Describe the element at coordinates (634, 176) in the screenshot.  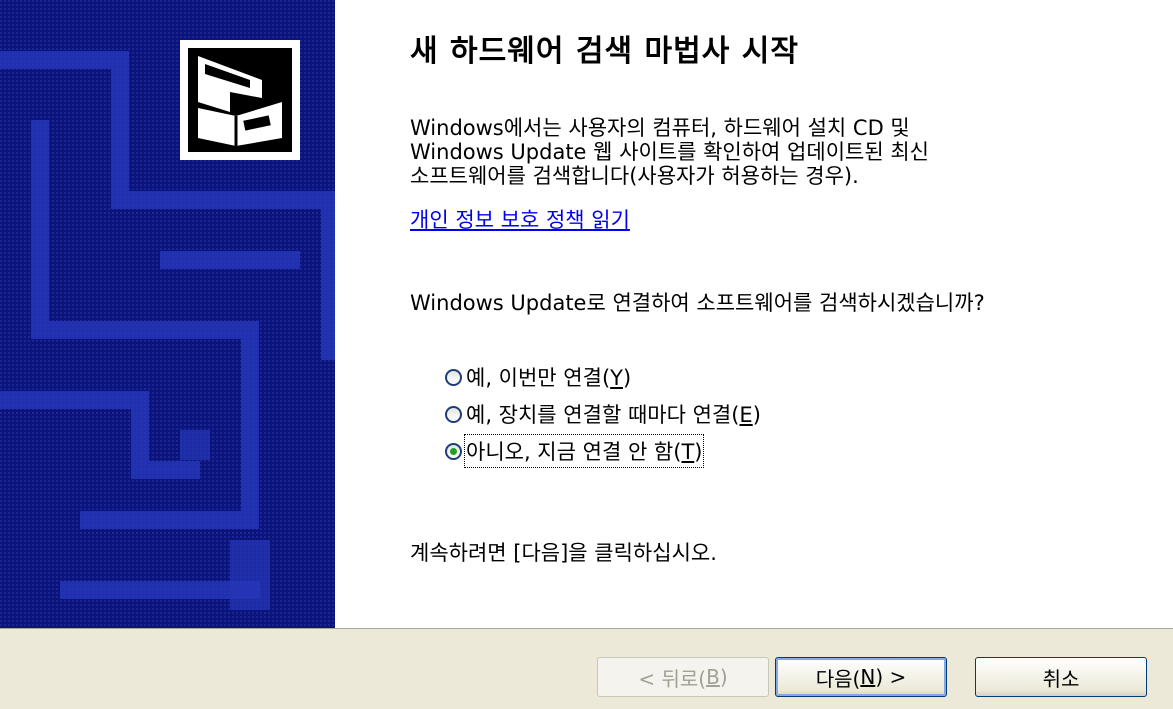
I see `description-line: 소프트웨어를 검색합니다(사용자가 허용하는 경우).` at that location.